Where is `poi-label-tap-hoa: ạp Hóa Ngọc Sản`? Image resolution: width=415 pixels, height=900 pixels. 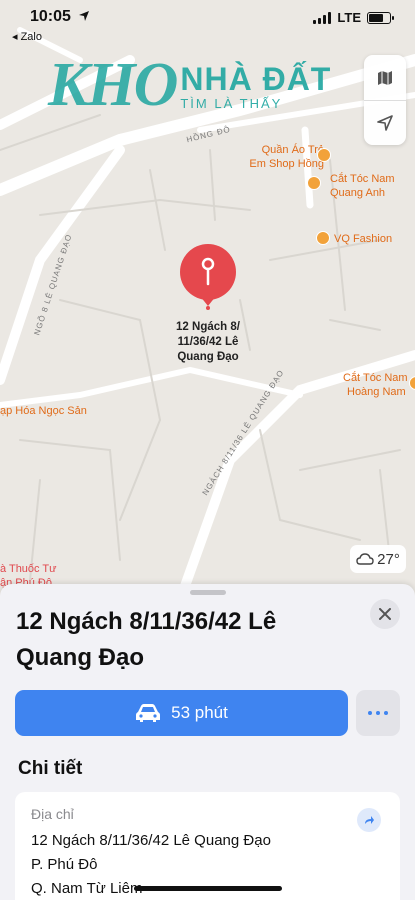
poi-label-tap-hoa: ạp Hóa Ngọc Sản is located at coordinates (43, 411).